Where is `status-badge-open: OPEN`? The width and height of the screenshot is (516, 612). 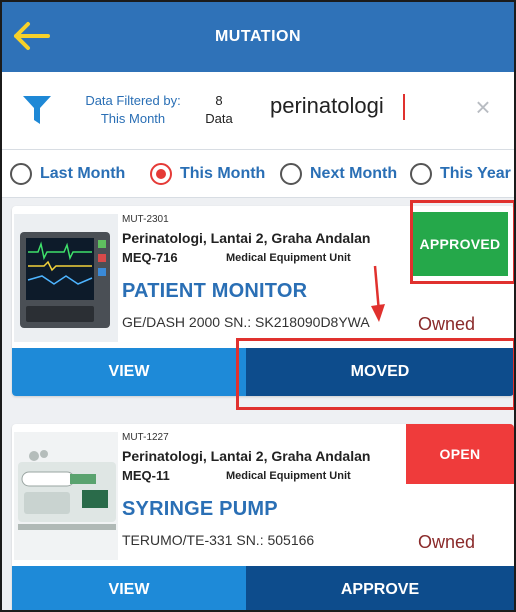
status-badge-open: OPEN is located at coordinates (460, 454).